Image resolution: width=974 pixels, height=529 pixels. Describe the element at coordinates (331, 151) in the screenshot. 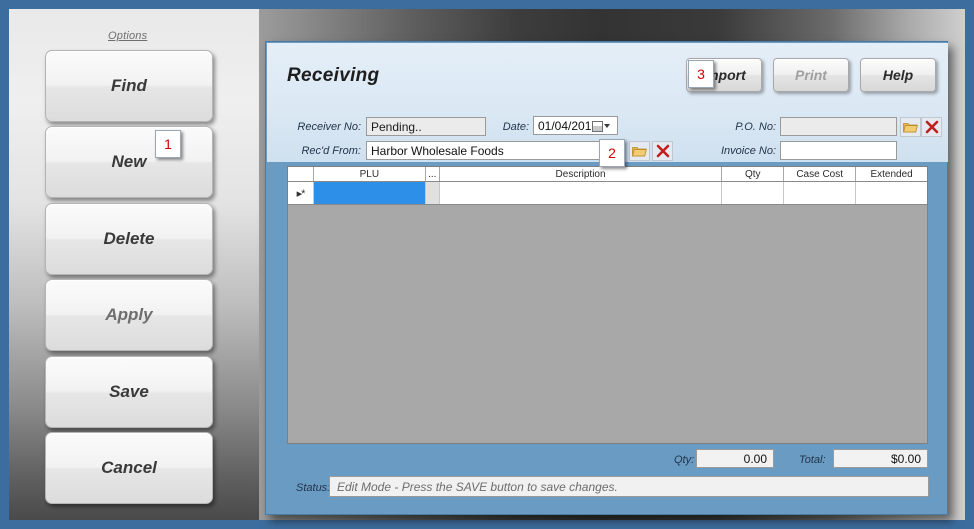

I see `recd-from-label: Rec'd From:` at that location.